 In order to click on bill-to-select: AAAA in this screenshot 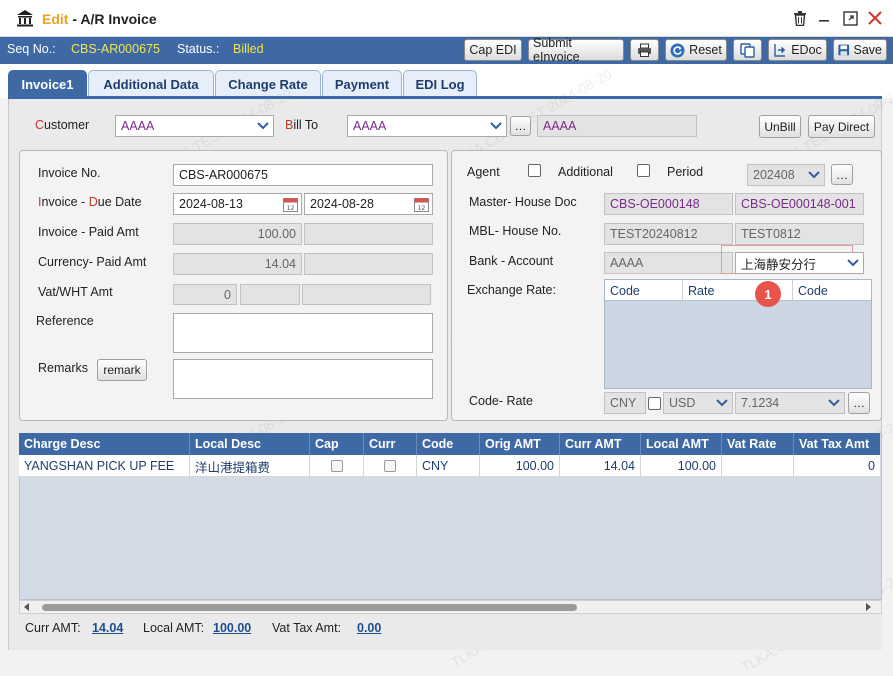, I will do `click(427, 126)`.